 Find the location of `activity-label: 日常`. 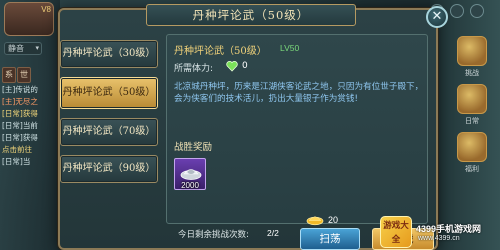

activity-label: 日常 is located at coordinates (472, 121).